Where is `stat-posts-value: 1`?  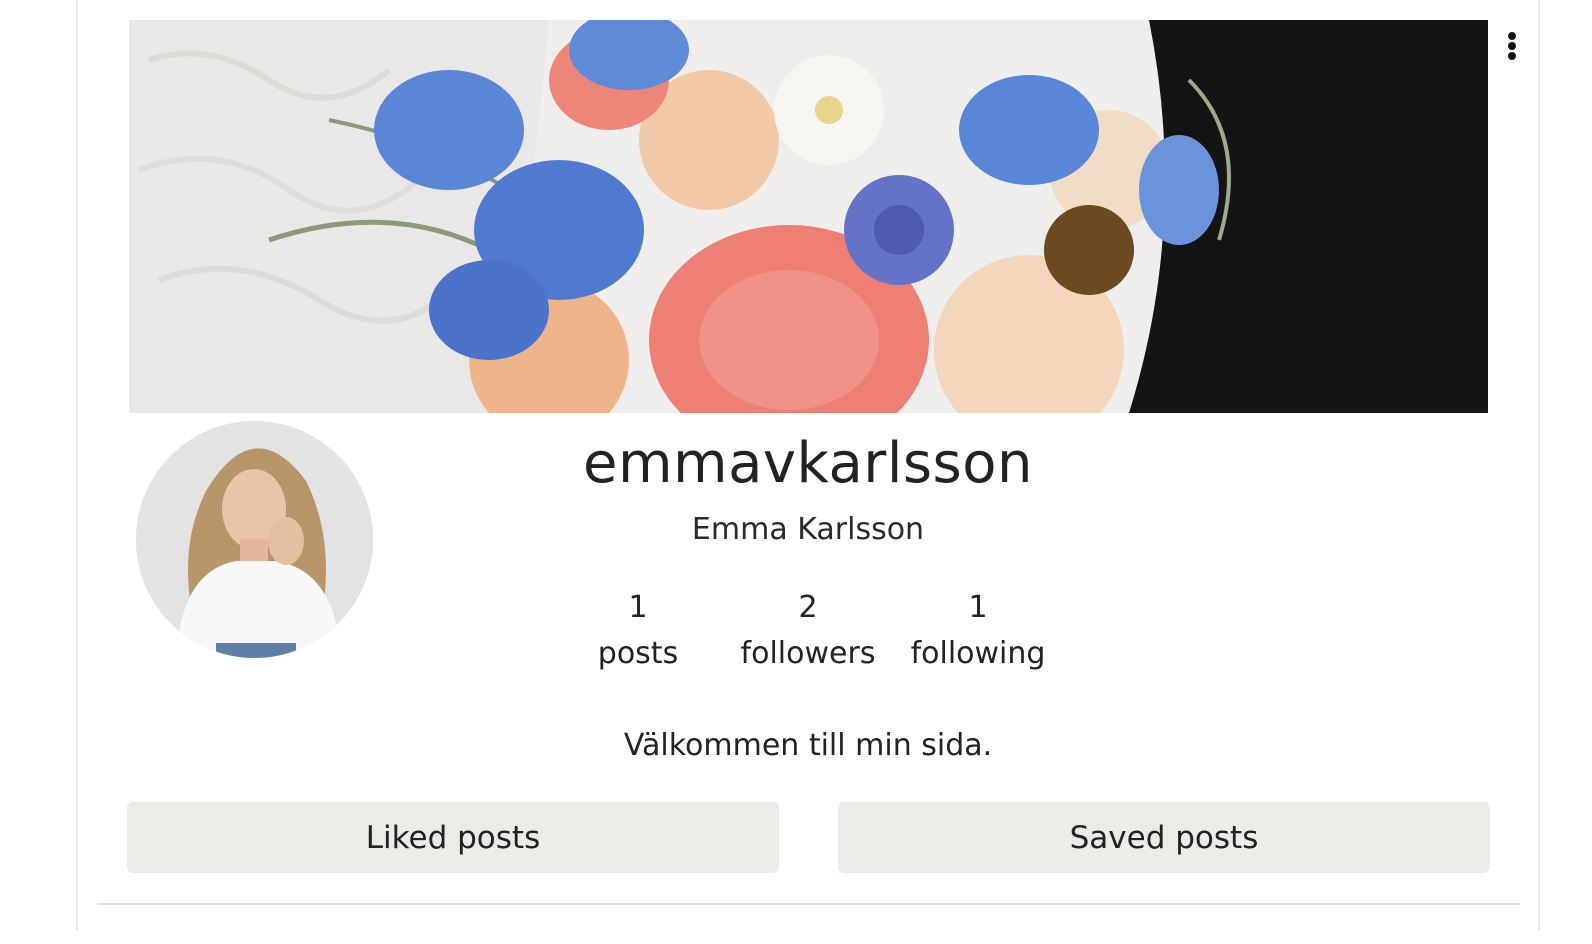 stat-posts-value: 1 is located at coordinates (638, 607).